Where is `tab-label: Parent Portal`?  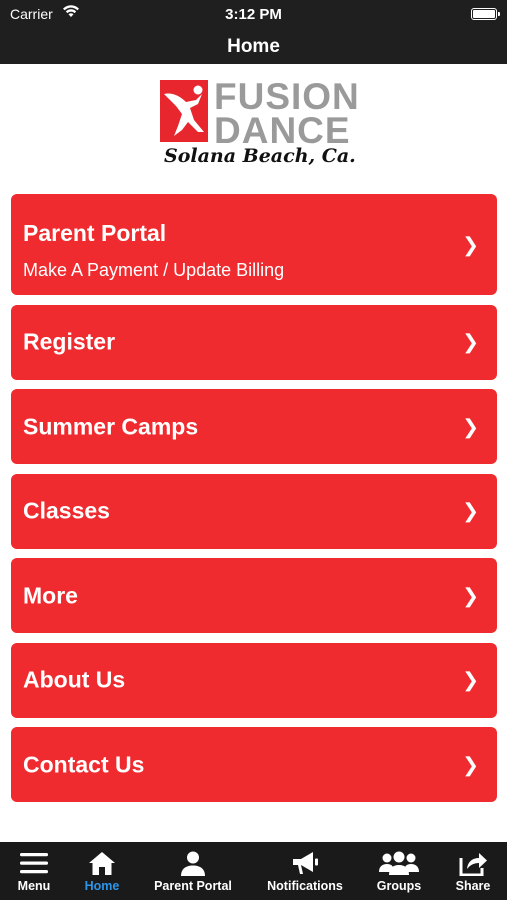 tab-label: Parent Portal is located at coordinates (193, 886).